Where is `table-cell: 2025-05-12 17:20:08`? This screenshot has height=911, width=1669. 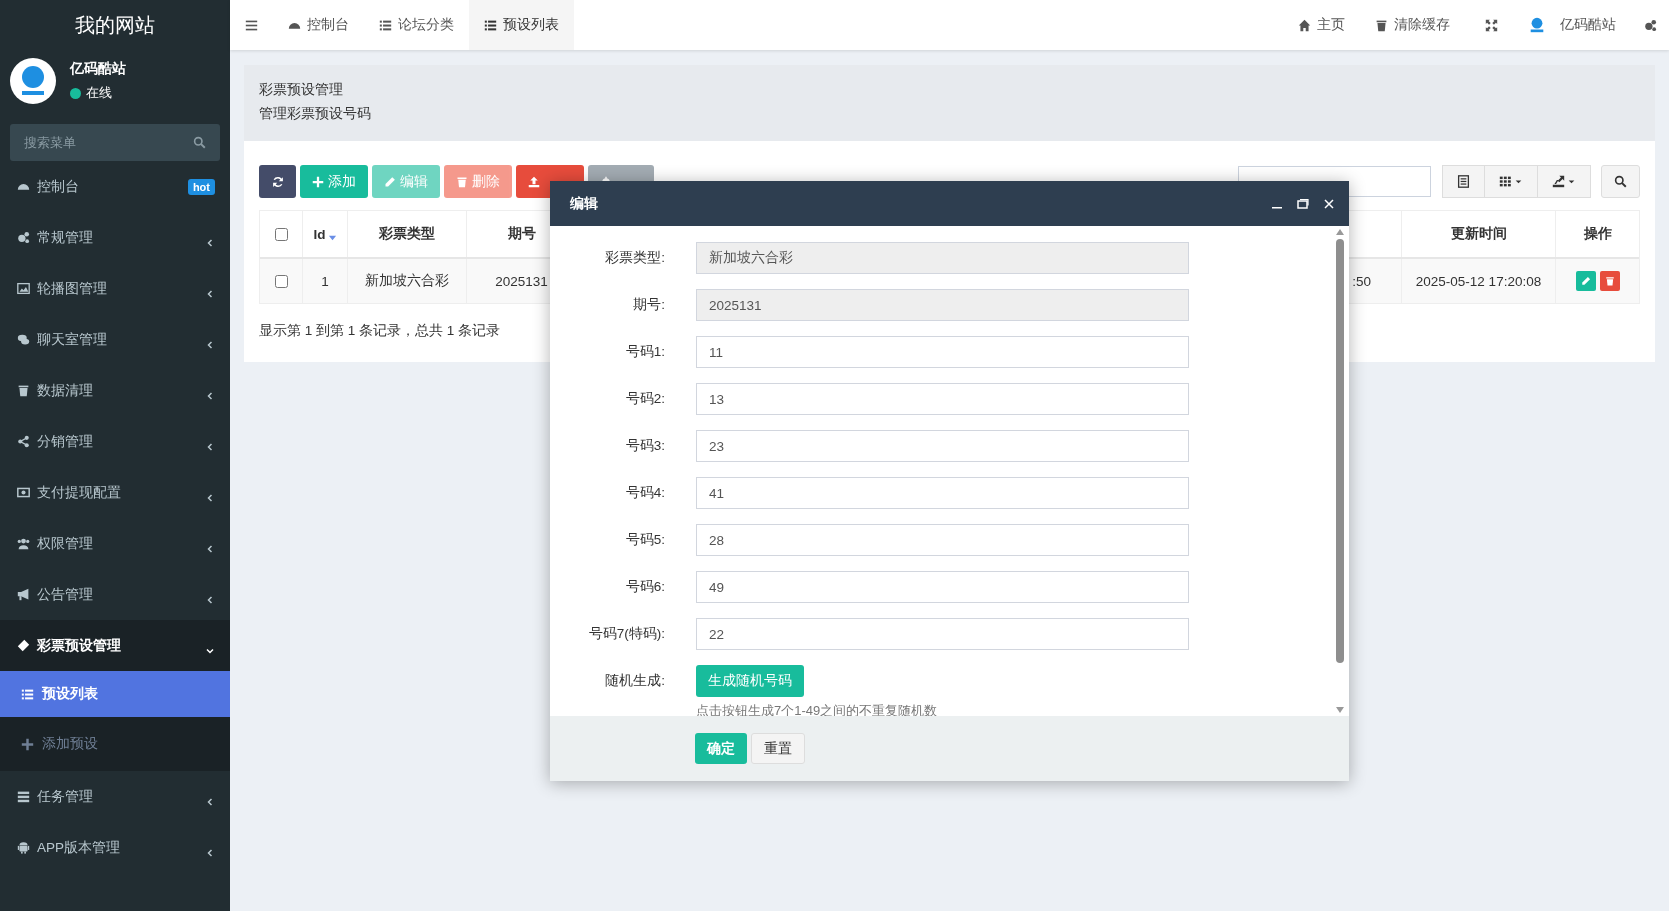
table-cell: 2025-05-12 17:20:08 is located at coordinates (1478, 281).